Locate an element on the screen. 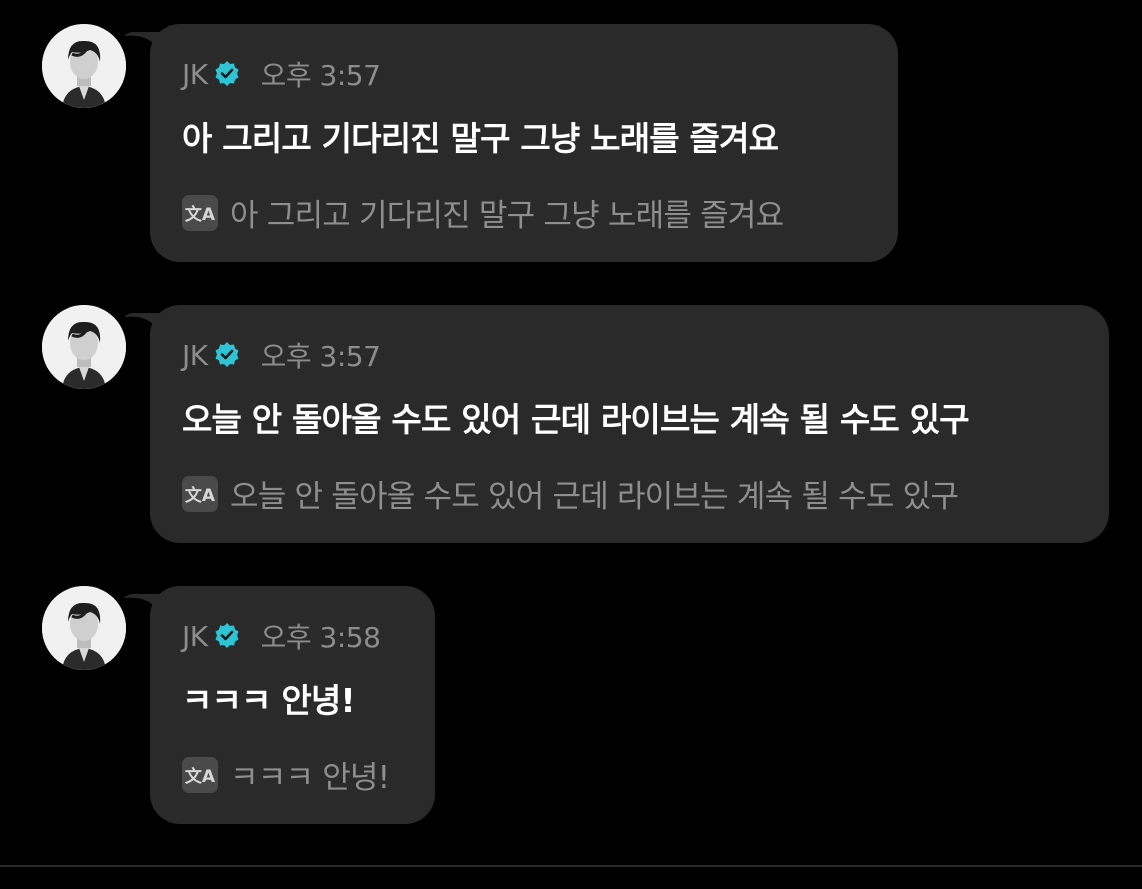 This screenshot has height=889, width=1142. message-text: ㅋㅋㅋ 안녕! is located at coordinates (269, 700).